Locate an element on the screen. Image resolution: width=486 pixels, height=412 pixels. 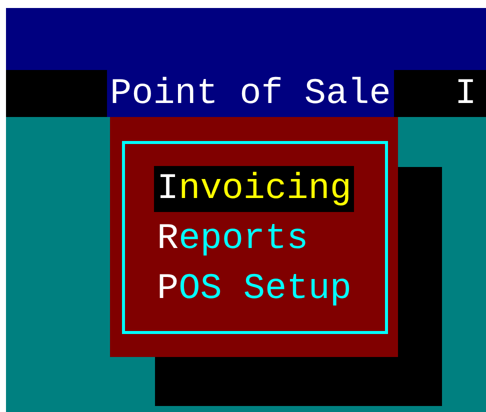
menu-item: Invoicing is located at coordinates (254, 189).